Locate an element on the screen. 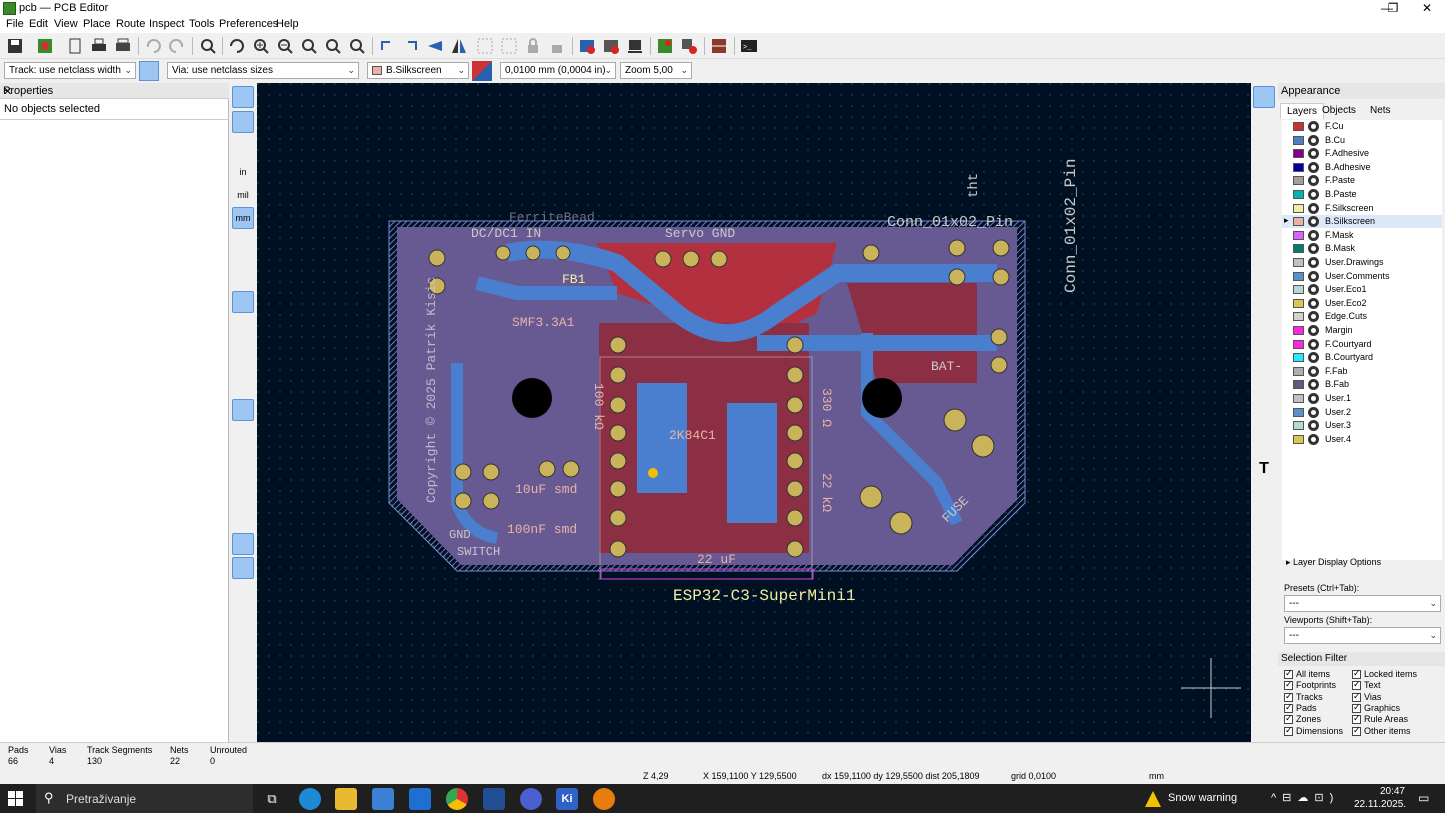 The height and width of the screenshot is (813, 1445). weather-warning-icon is located at coordinates (1153, 799).